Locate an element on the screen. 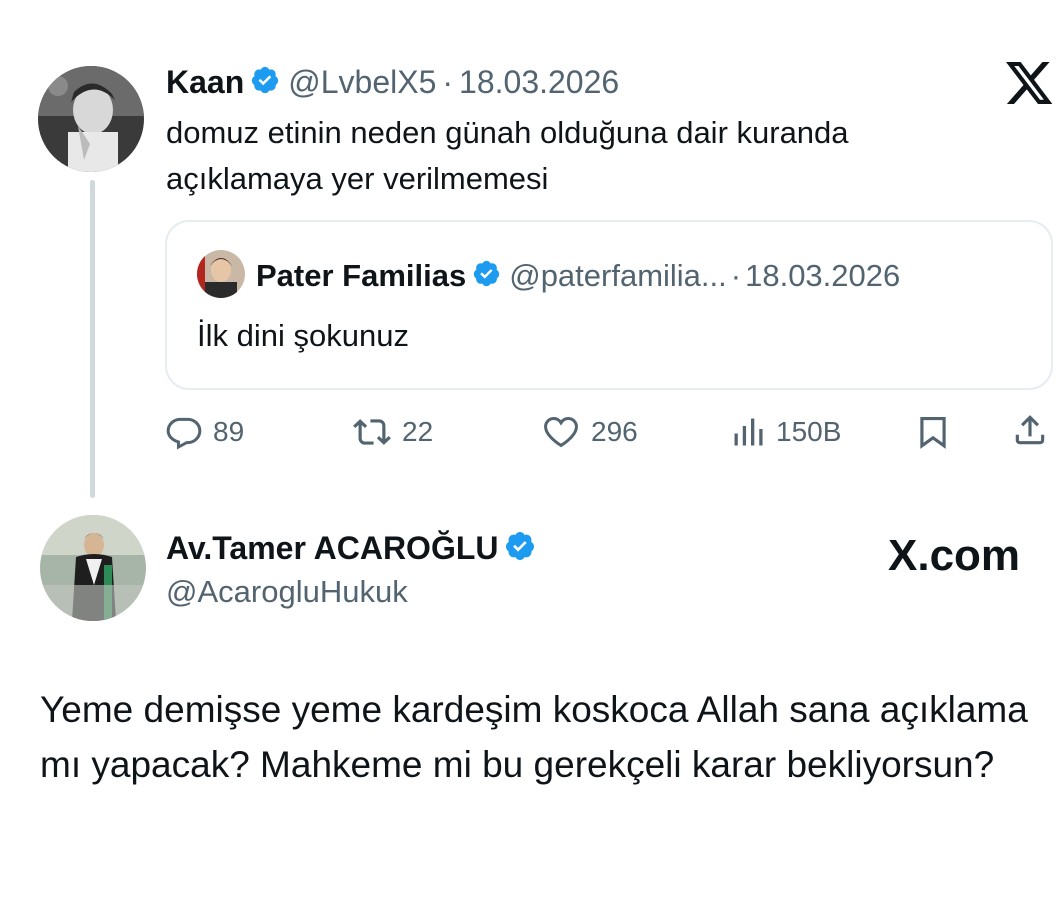  reply-count: 89 is located at coordinates (229, 431).